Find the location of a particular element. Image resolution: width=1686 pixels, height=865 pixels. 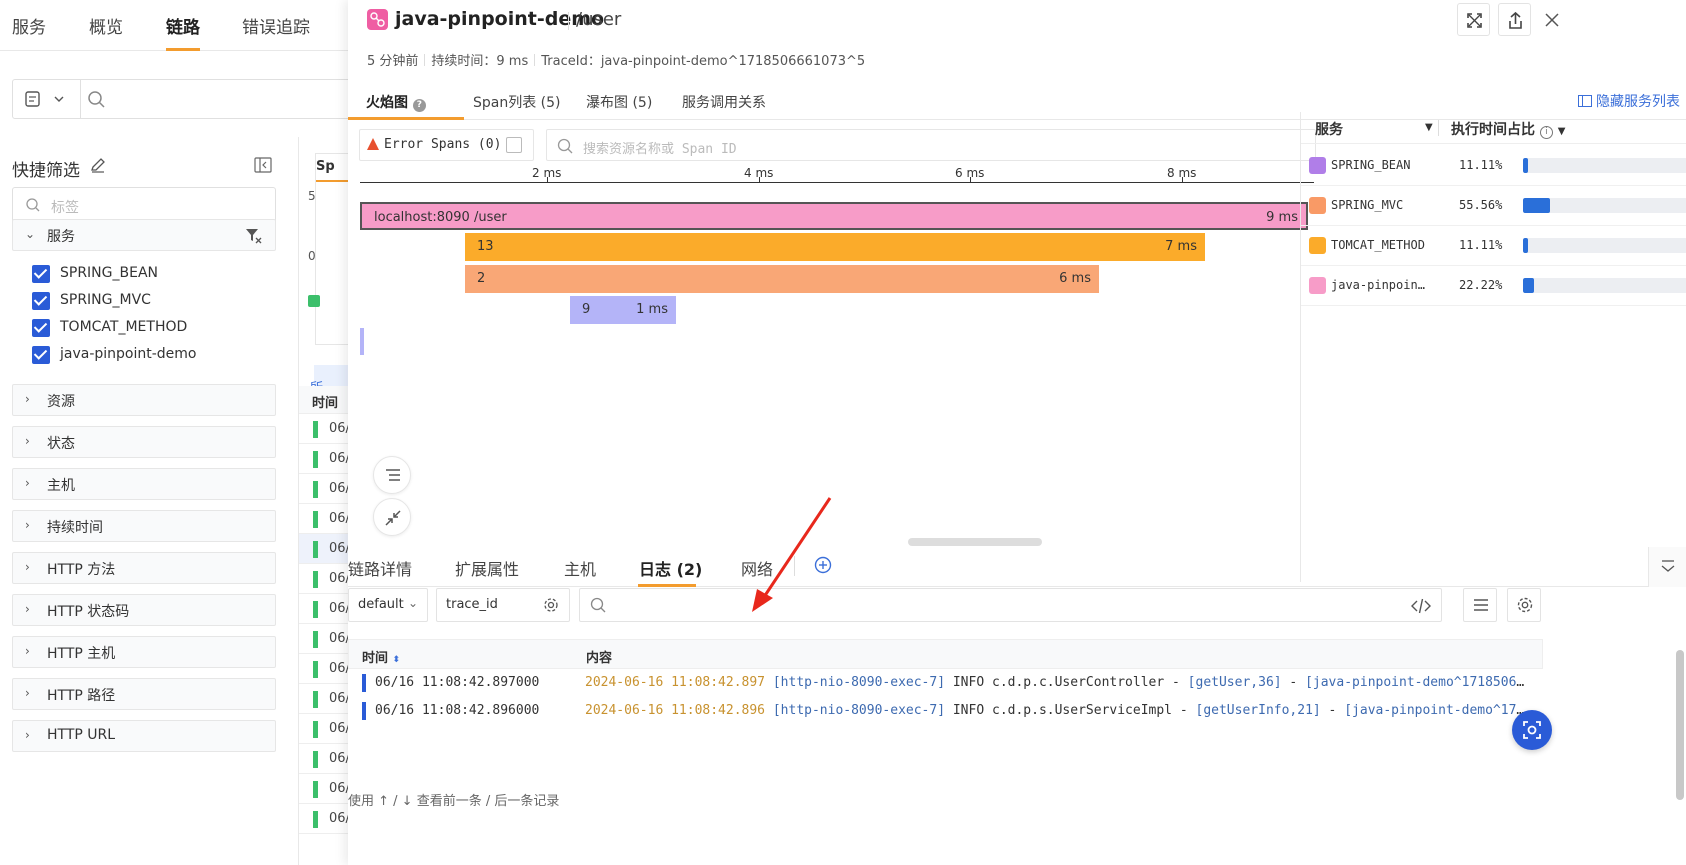

tab-host: 主机 is located at coordinates (580, 568).